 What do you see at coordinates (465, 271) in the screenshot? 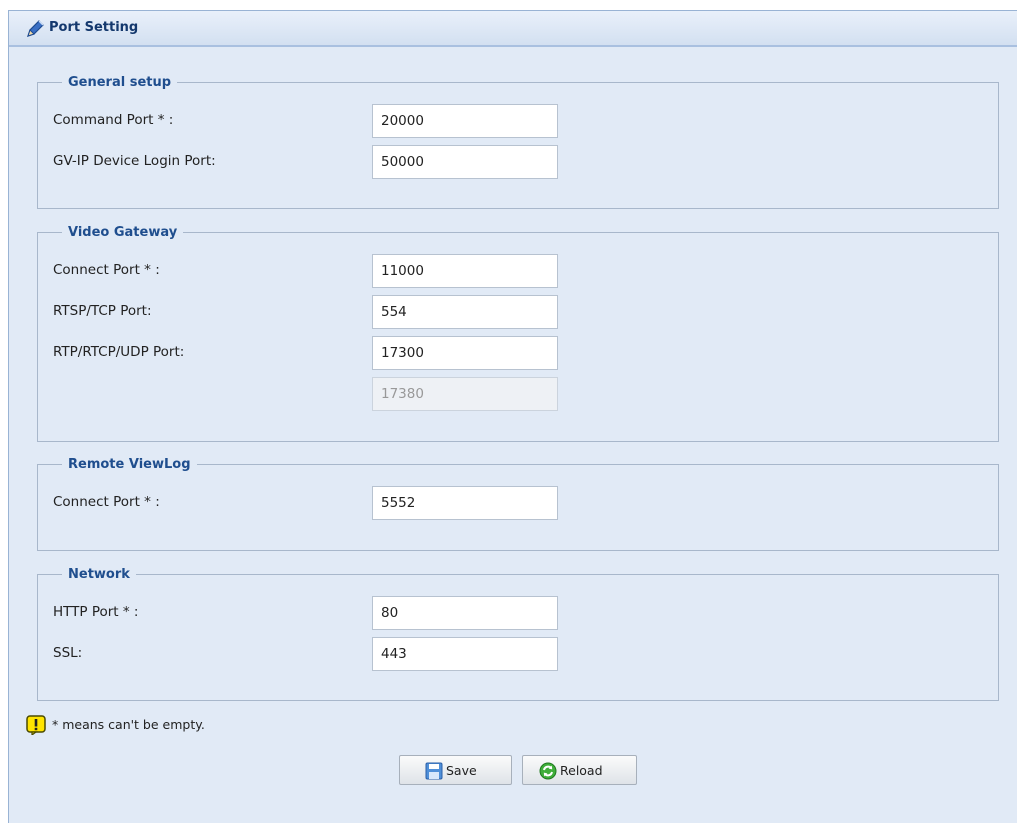
I see `video-connect-port-input: 11000` at bounding box center [465, 271].